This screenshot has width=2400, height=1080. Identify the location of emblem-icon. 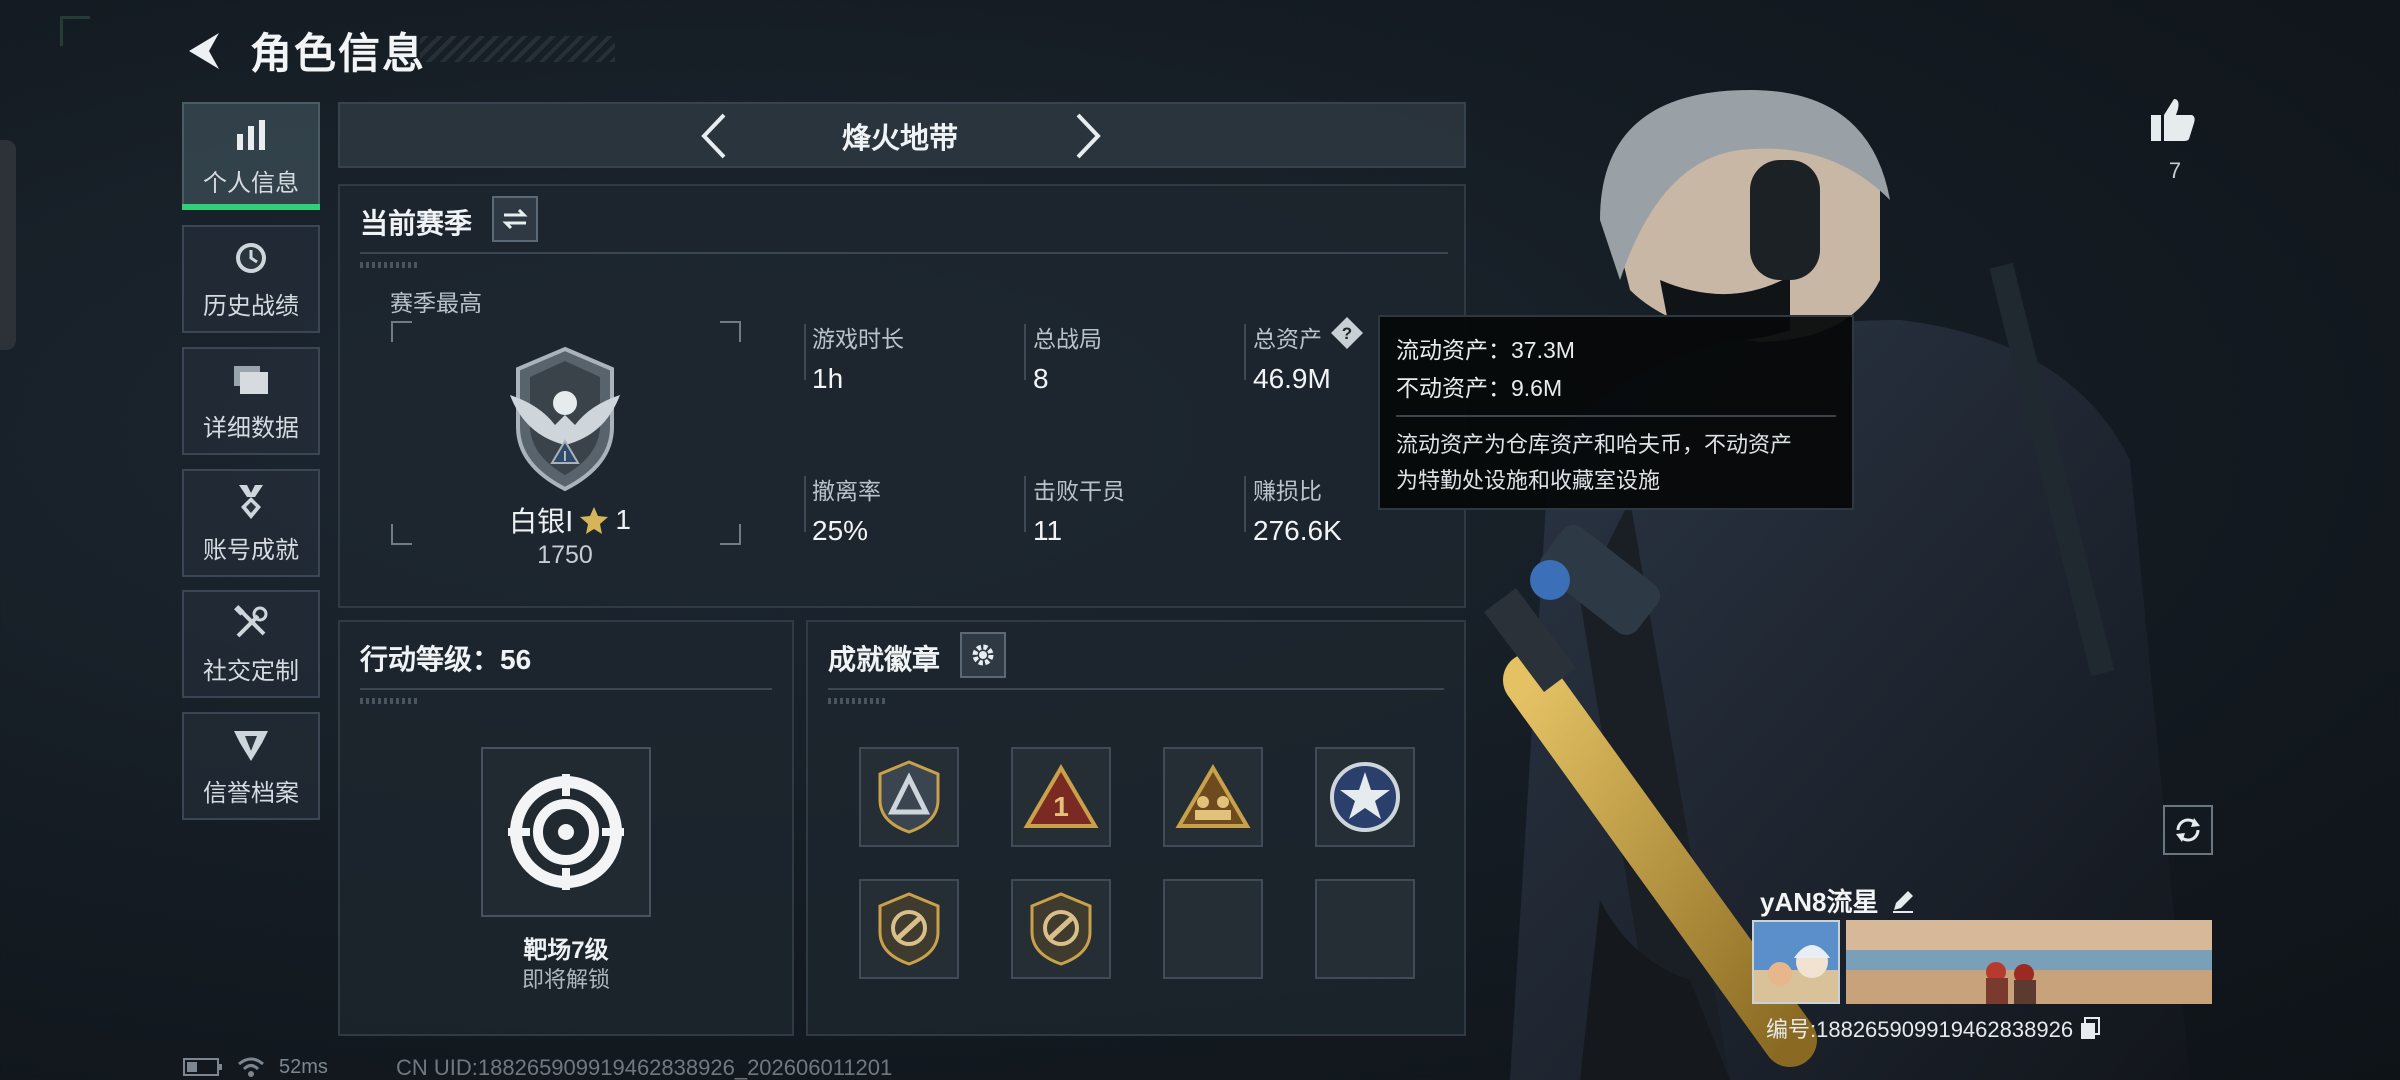
(251, 745).